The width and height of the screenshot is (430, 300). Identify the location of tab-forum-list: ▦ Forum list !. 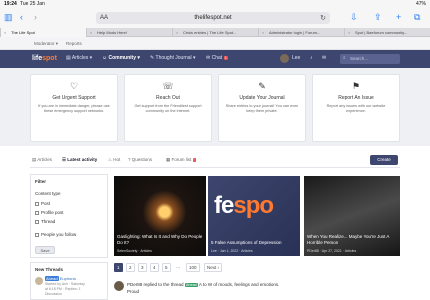
(181, 160).